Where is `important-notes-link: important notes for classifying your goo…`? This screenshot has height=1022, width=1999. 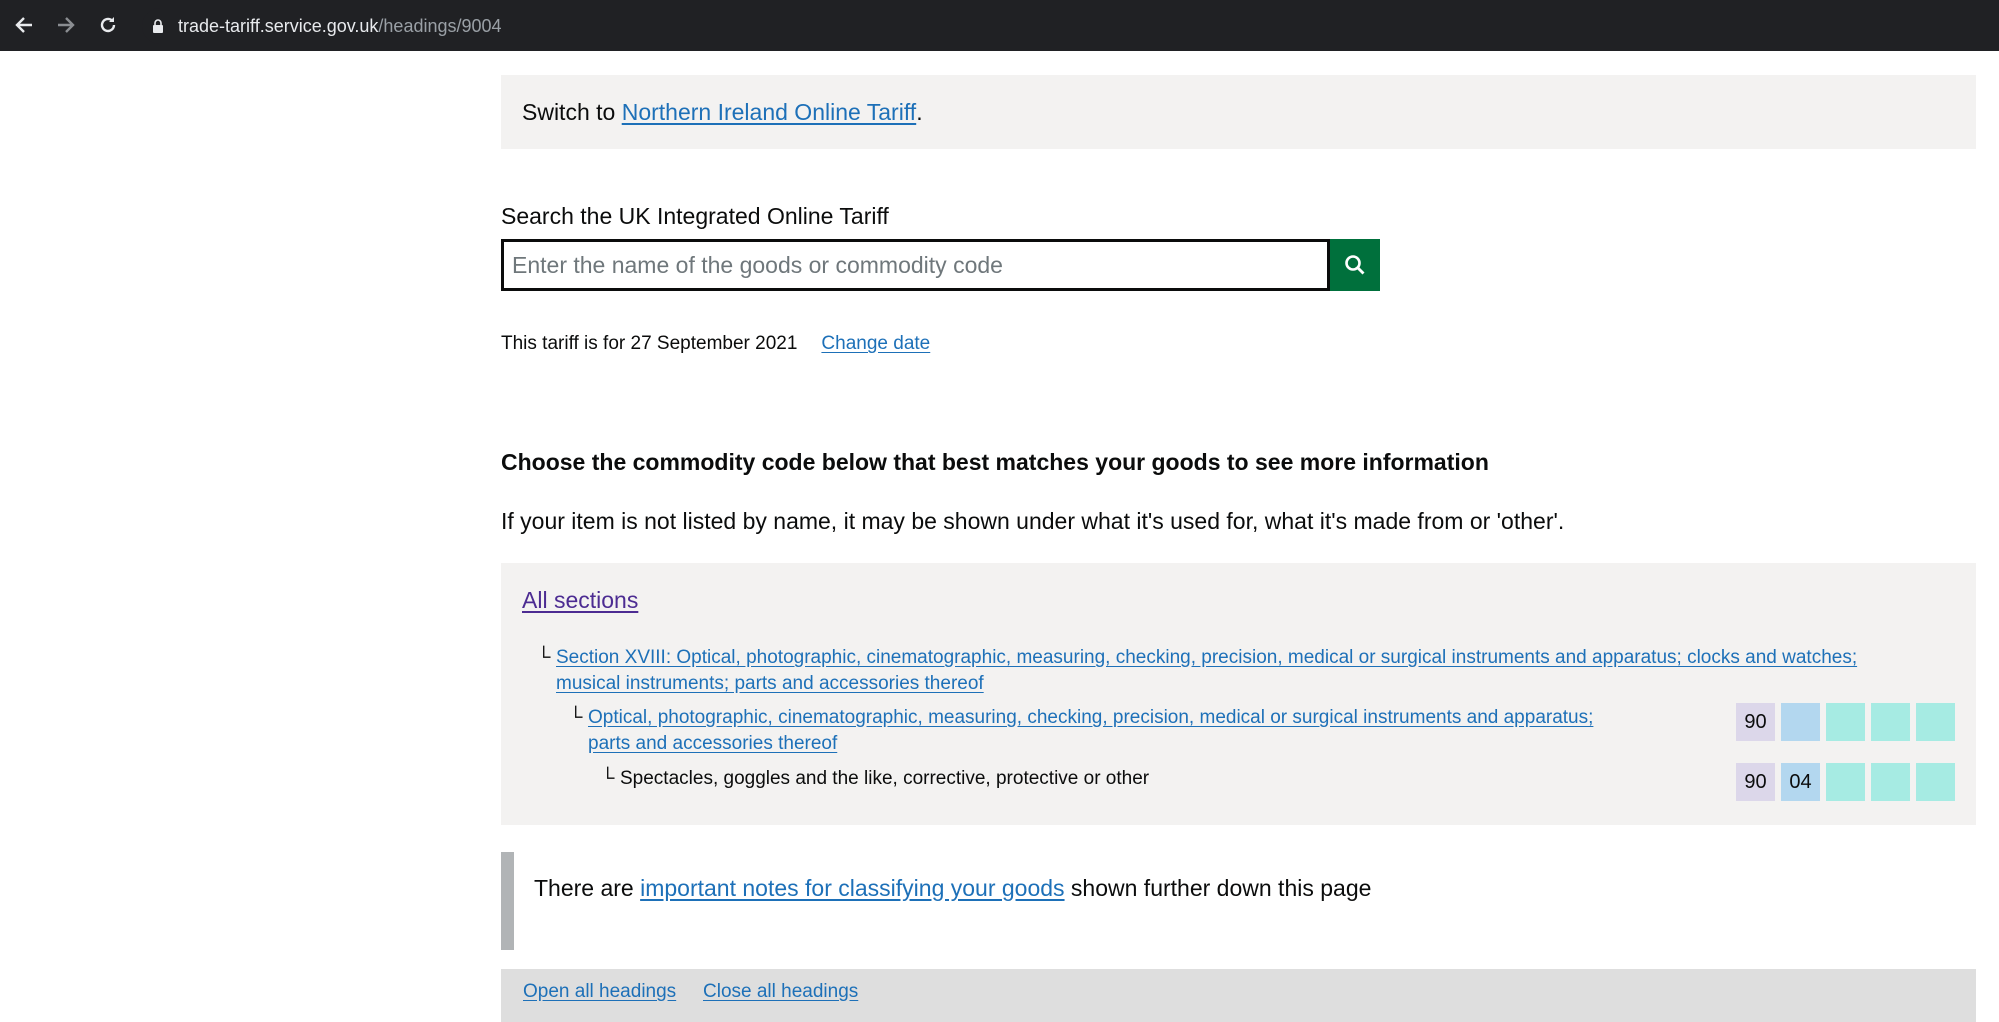 important-notes-link: important notes for classifying your goo… is located at coordinates (852, 888).